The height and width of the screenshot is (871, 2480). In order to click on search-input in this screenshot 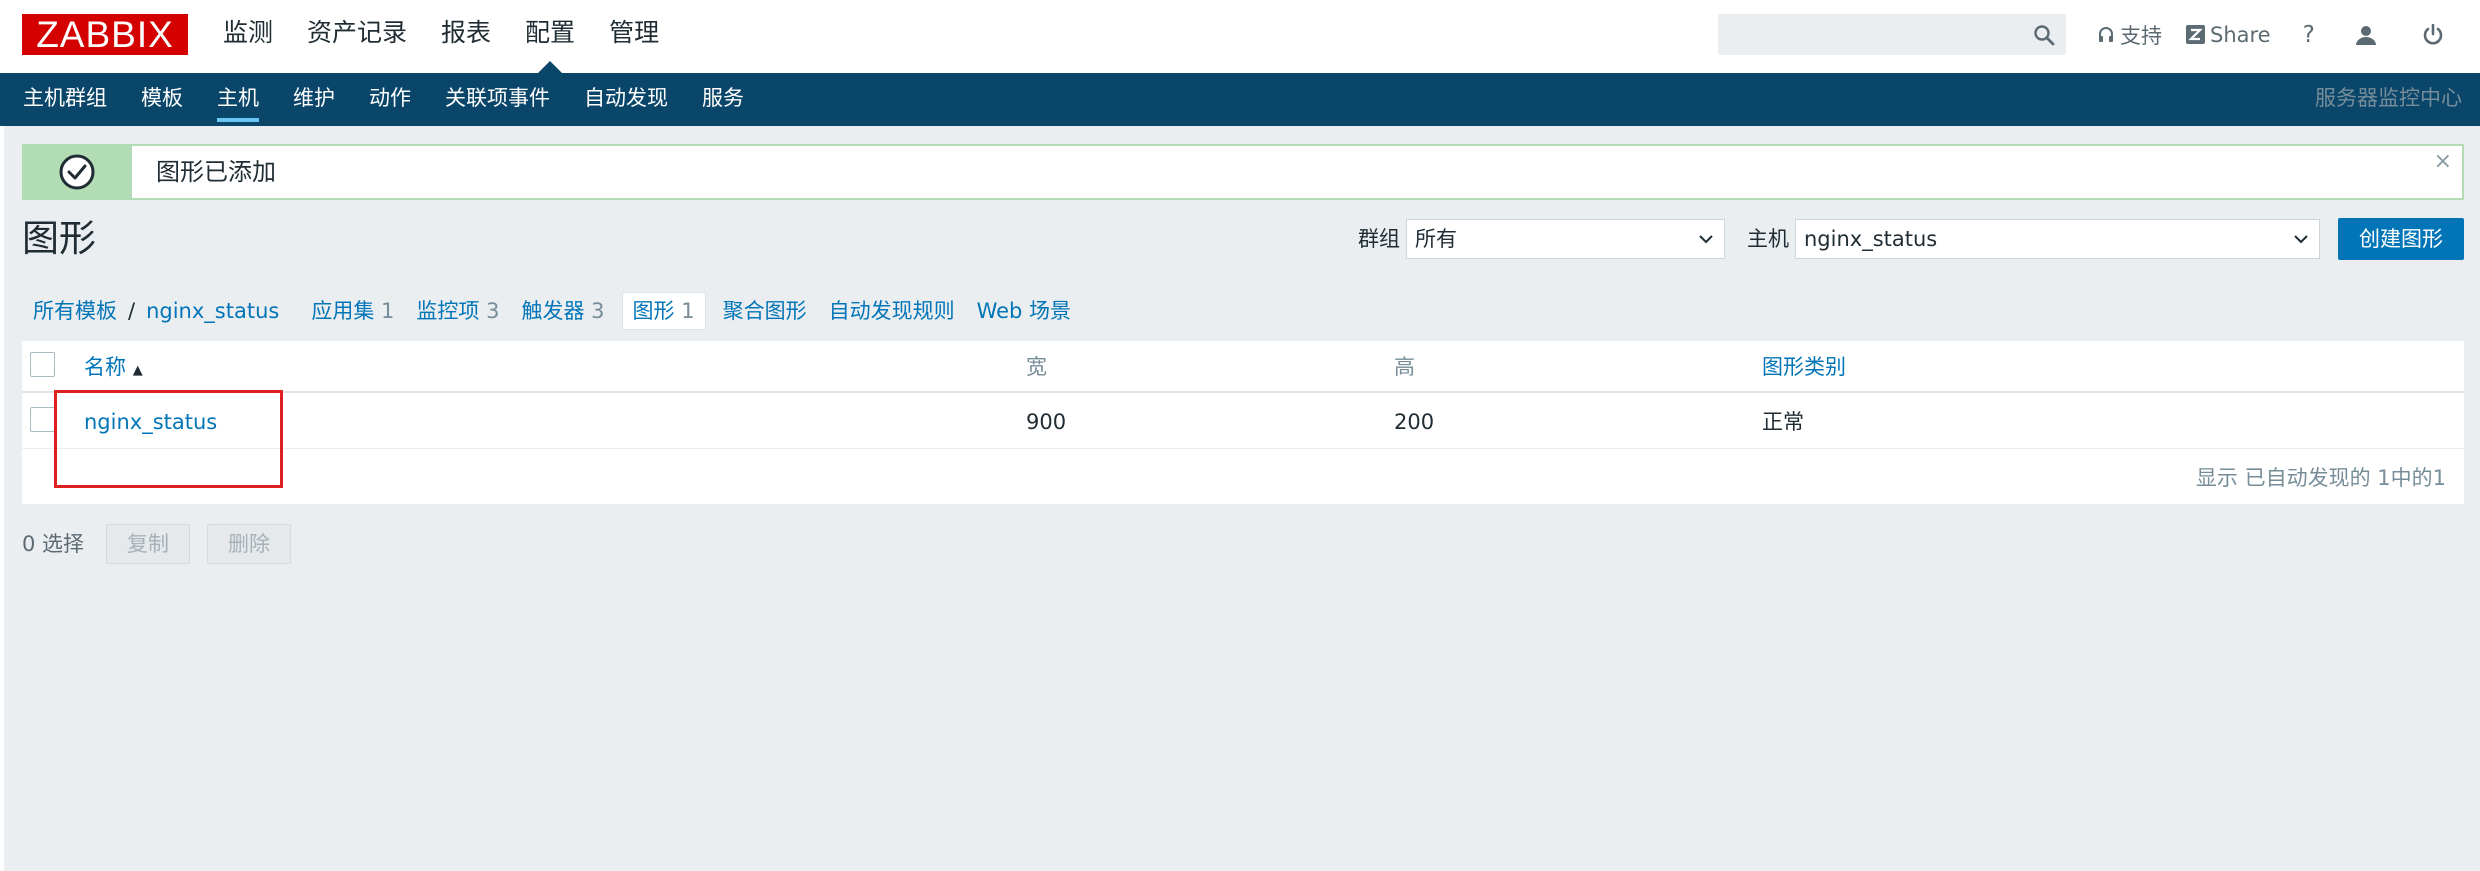, I will do `click(1892, 34)`.